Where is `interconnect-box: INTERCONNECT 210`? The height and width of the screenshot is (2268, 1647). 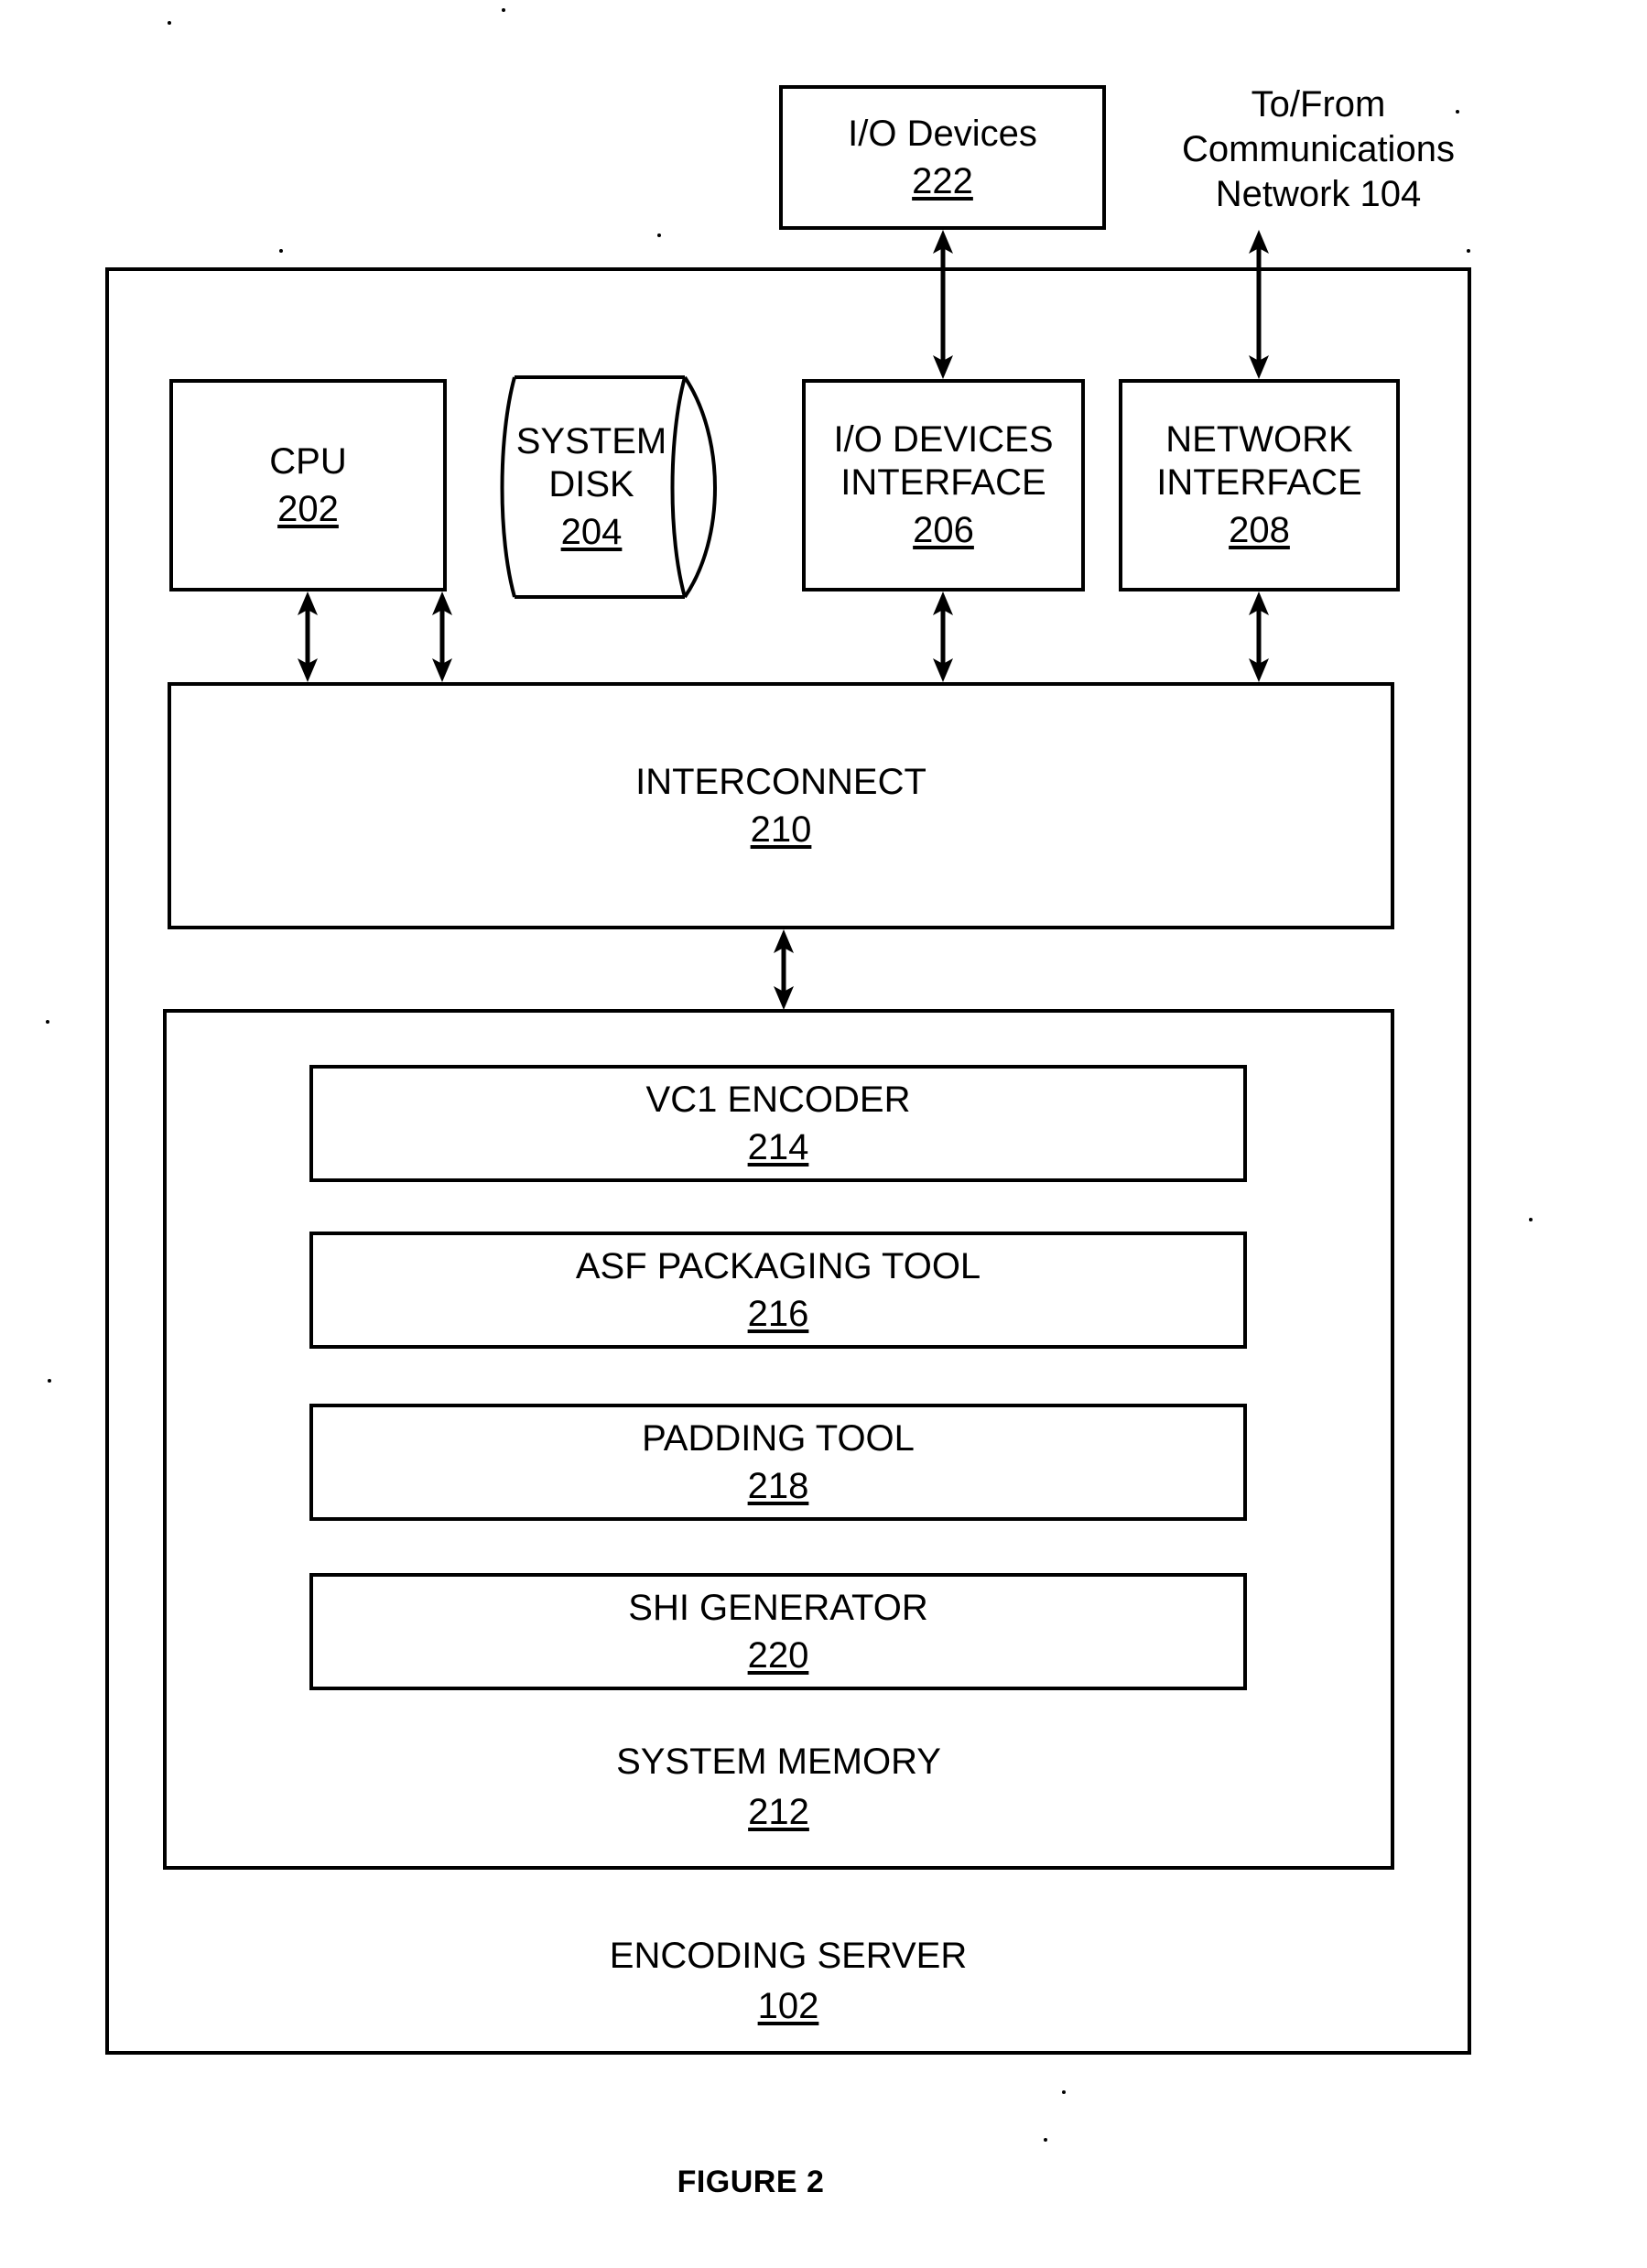 interconnect-box: INTERCONNECT 210 is located at coordinates (781, 806).